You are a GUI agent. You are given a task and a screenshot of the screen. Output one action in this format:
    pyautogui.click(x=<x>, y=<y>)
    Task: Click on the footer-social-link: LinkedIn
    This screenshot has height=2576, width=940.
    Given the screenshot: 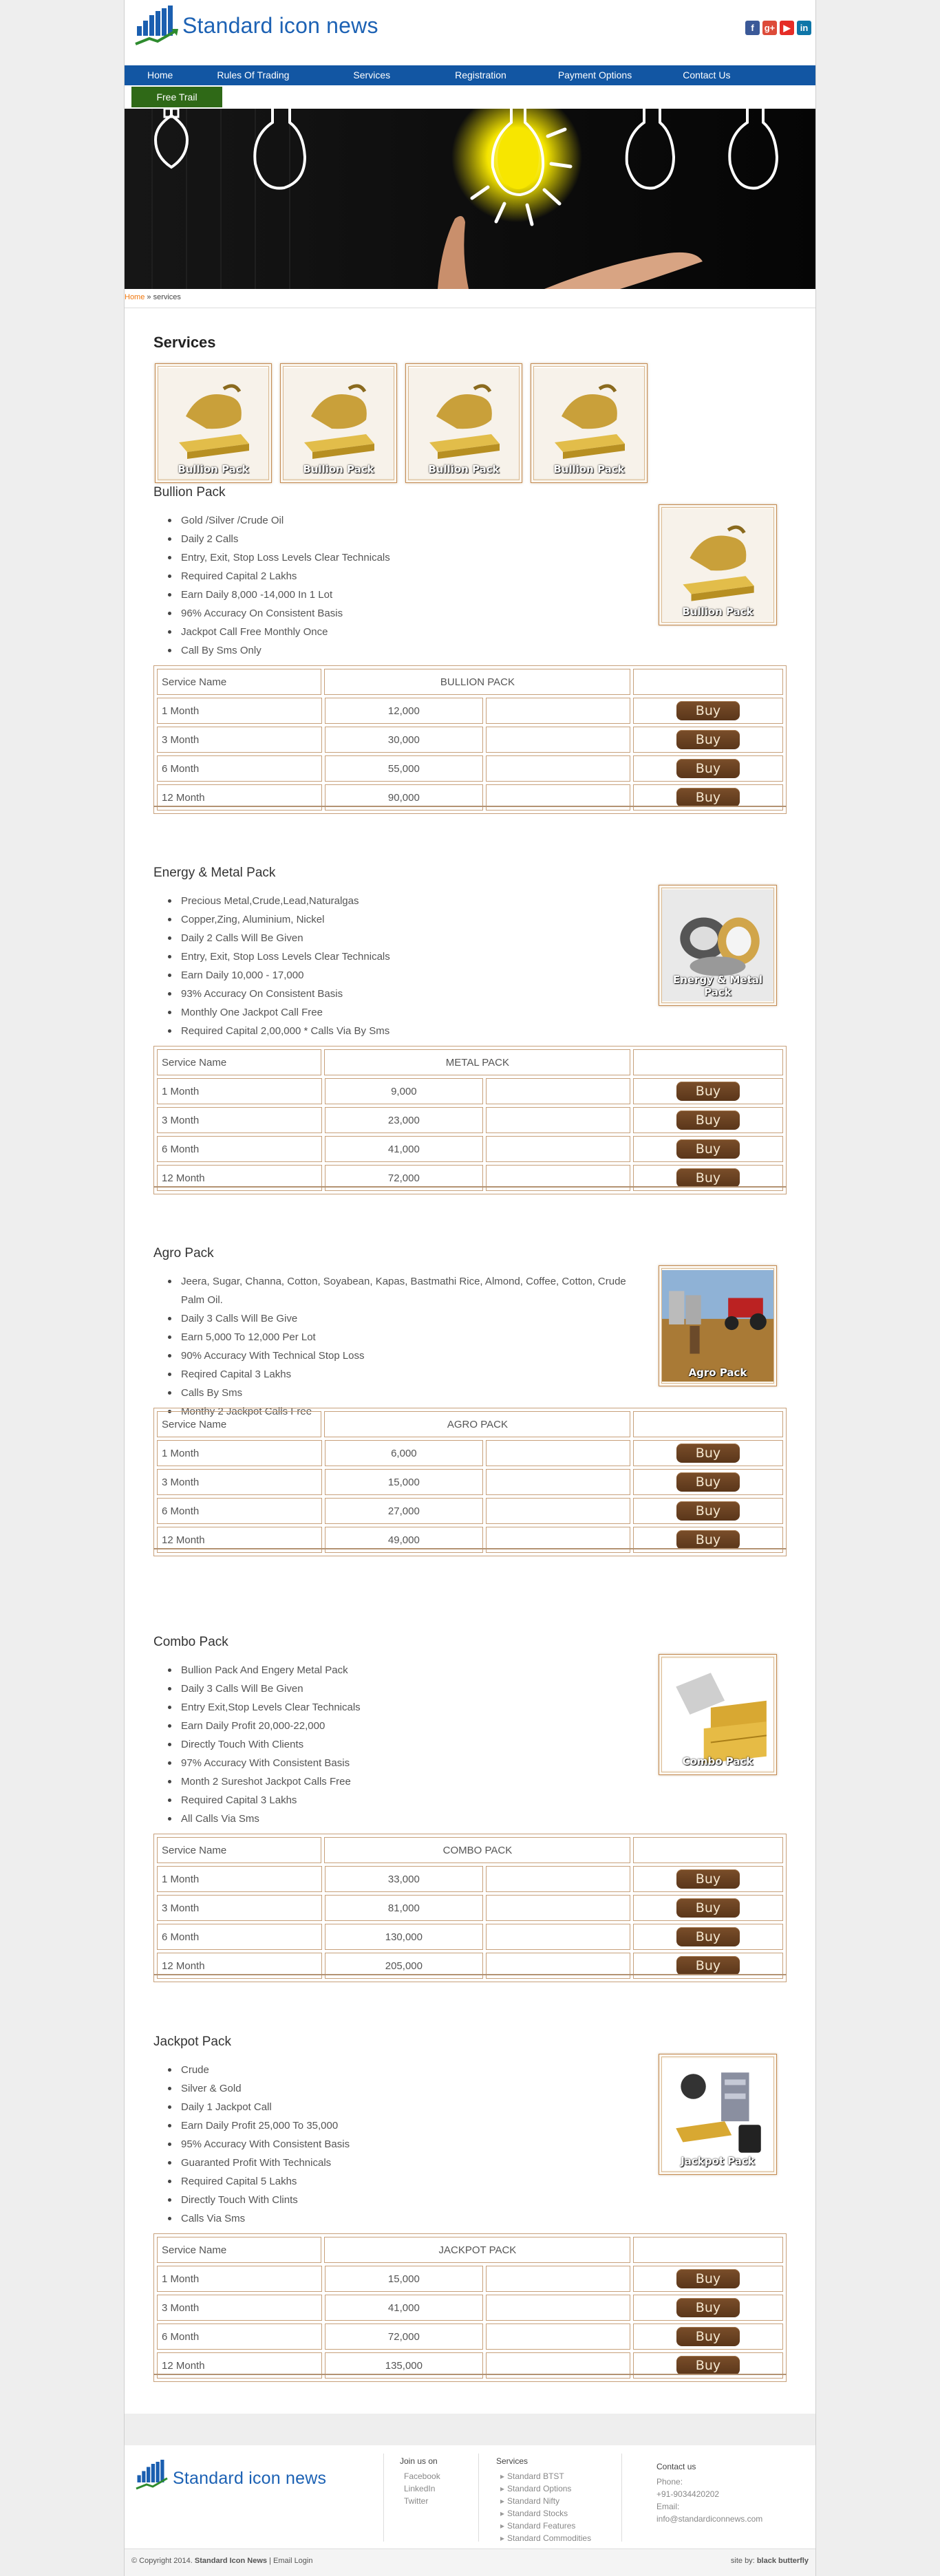 What is the action you would take?
    pyautogui.click(x=422, y=2488)
    